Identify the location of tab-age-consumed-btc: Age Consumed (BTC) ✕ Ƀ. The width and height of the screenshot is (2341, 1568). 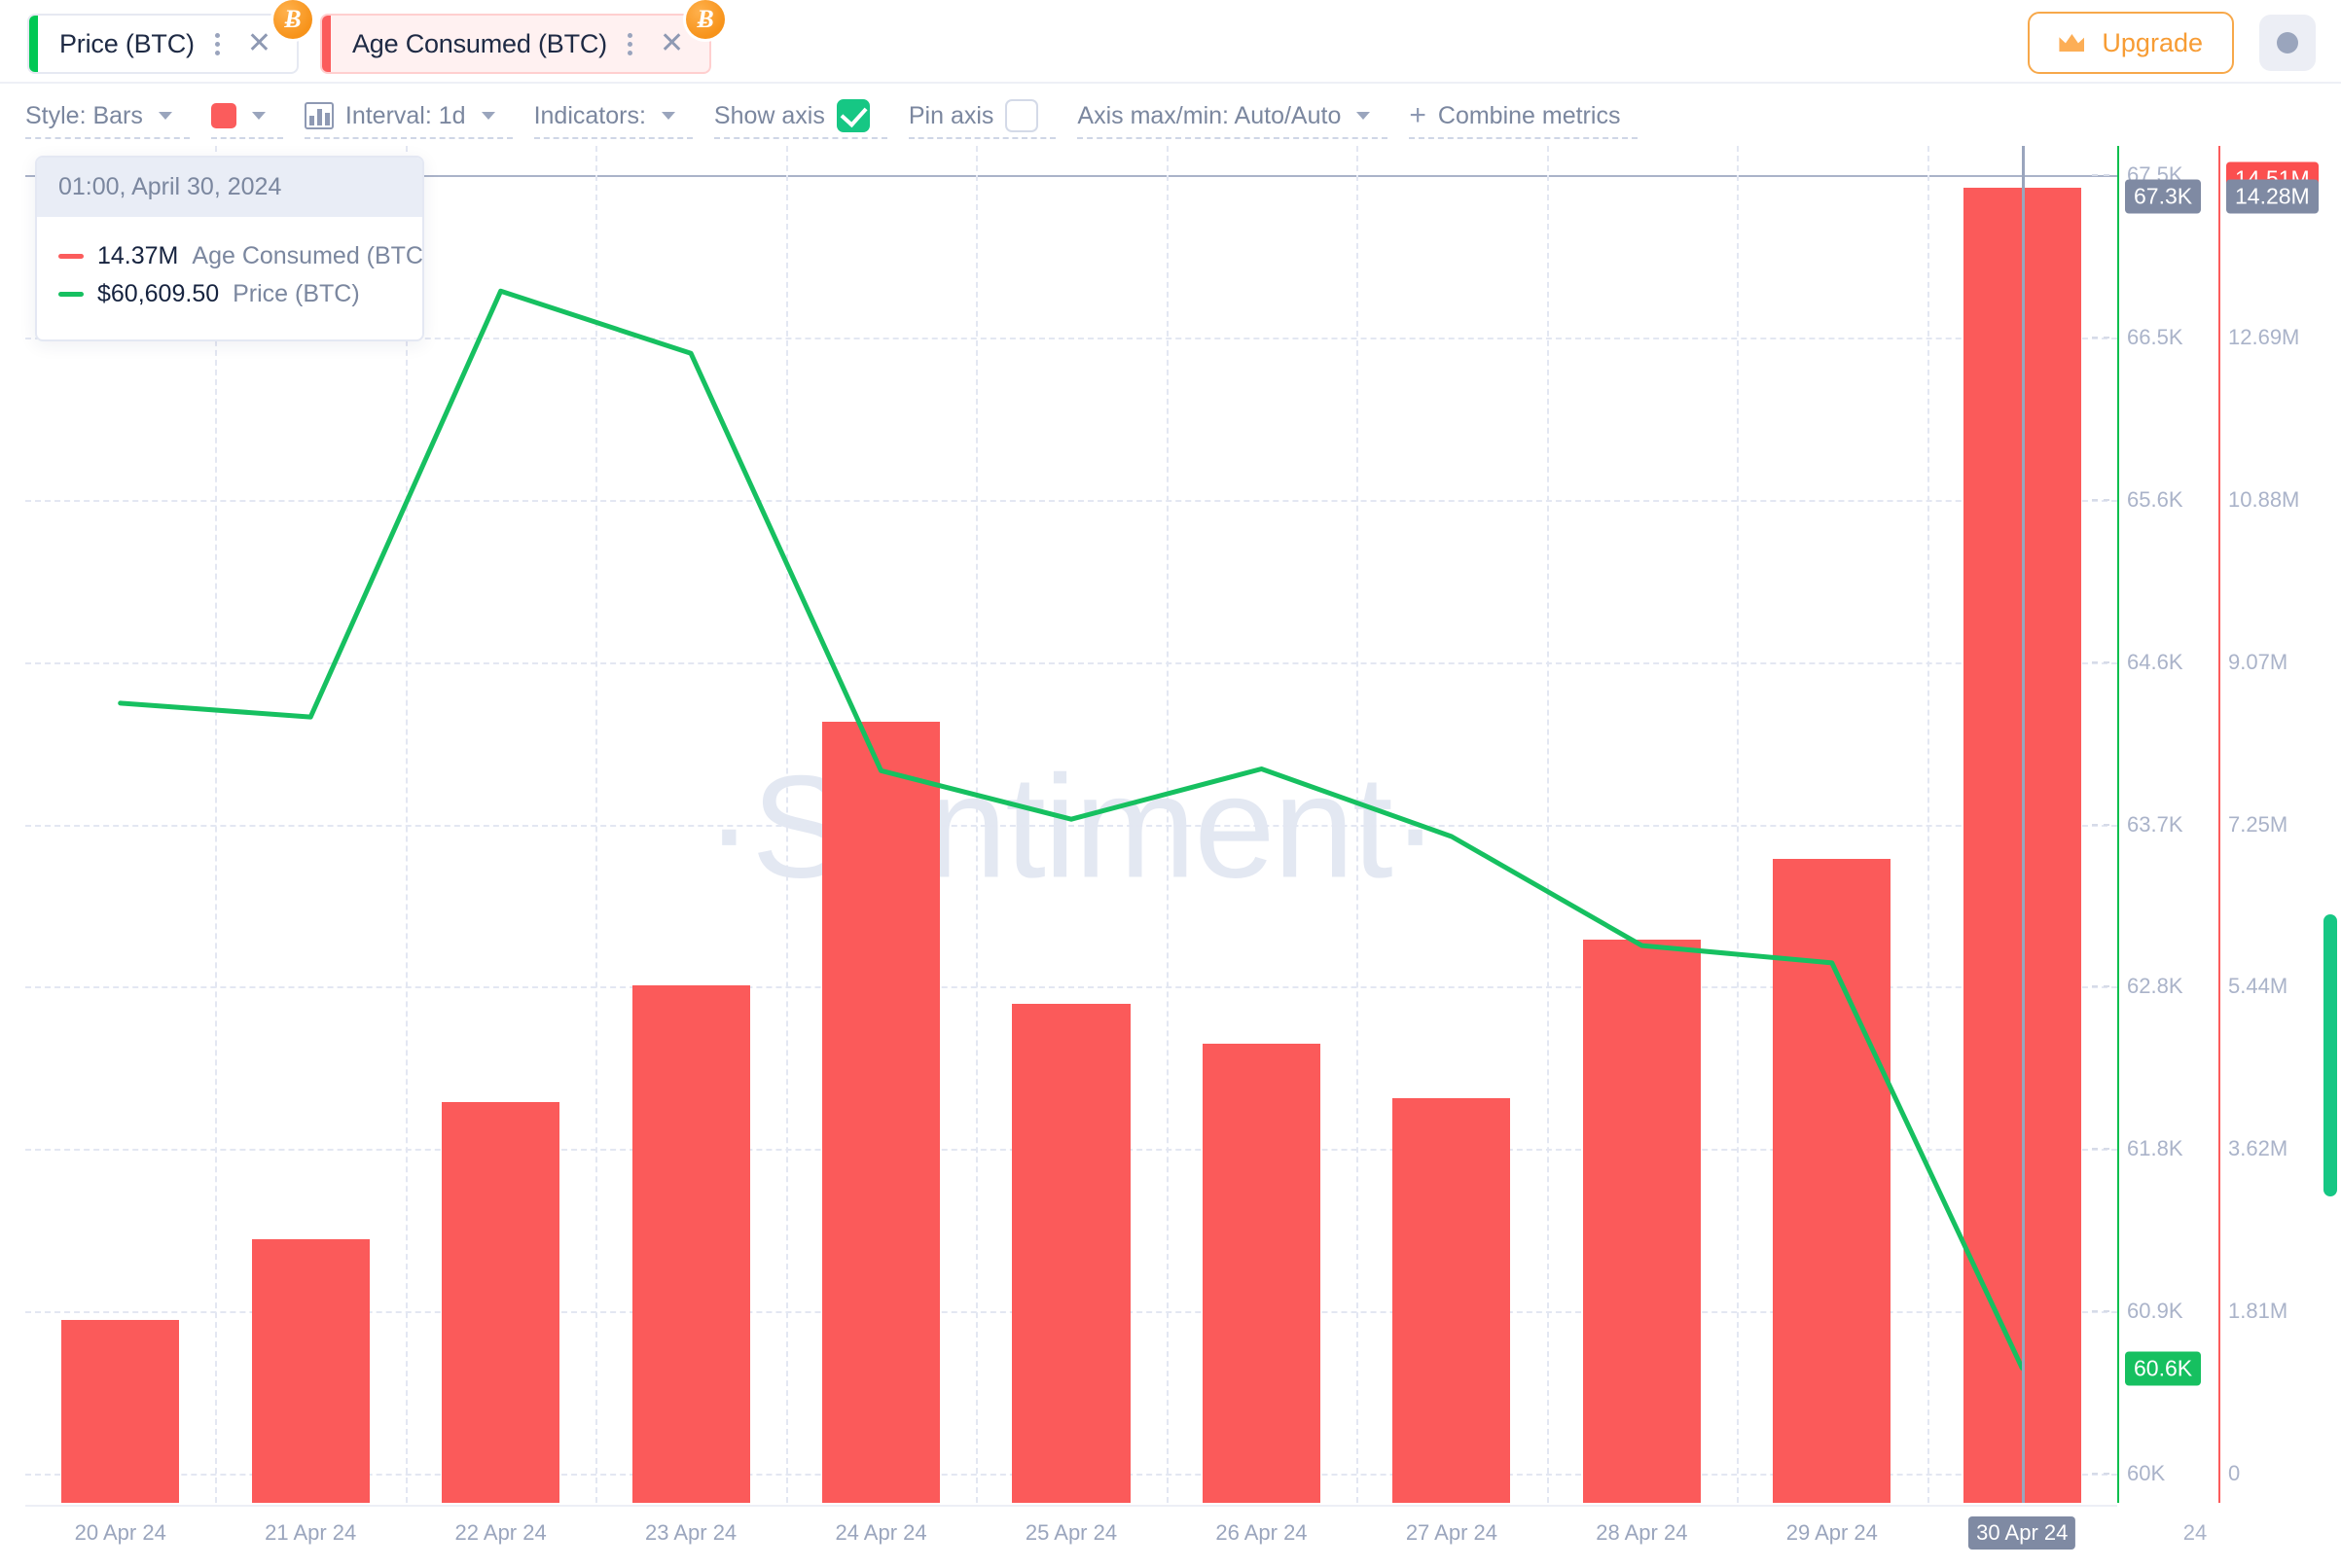
(522, 37).